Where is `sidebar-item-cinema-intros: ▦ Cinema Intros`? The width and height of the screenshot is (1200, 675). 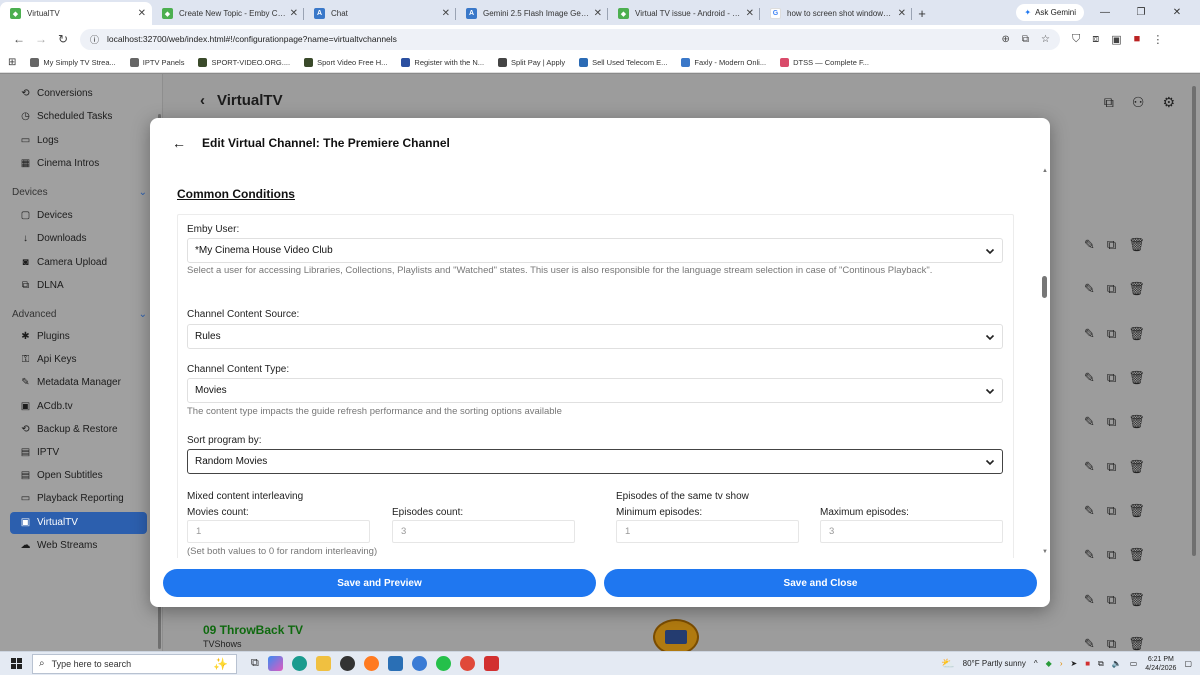
sidebar-item-cinema-intros: ▦ Cinema Intros is located at coordinates (59, 163).